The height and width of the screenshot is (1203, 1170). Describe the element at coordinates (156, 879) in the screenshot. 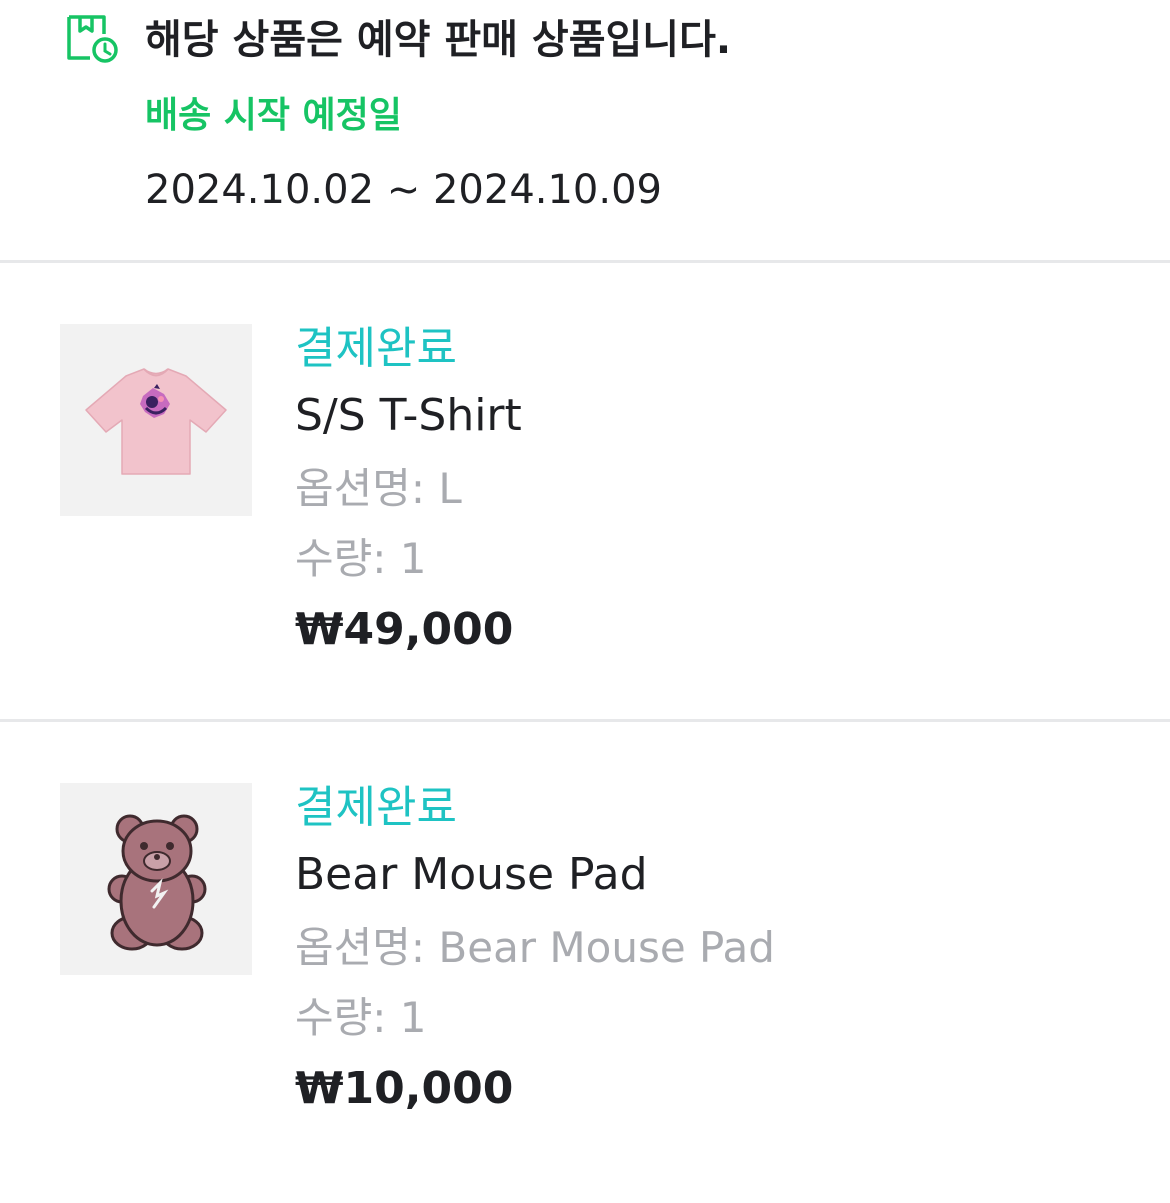

I see `product-thumbnail-mouse-pad` at that location.